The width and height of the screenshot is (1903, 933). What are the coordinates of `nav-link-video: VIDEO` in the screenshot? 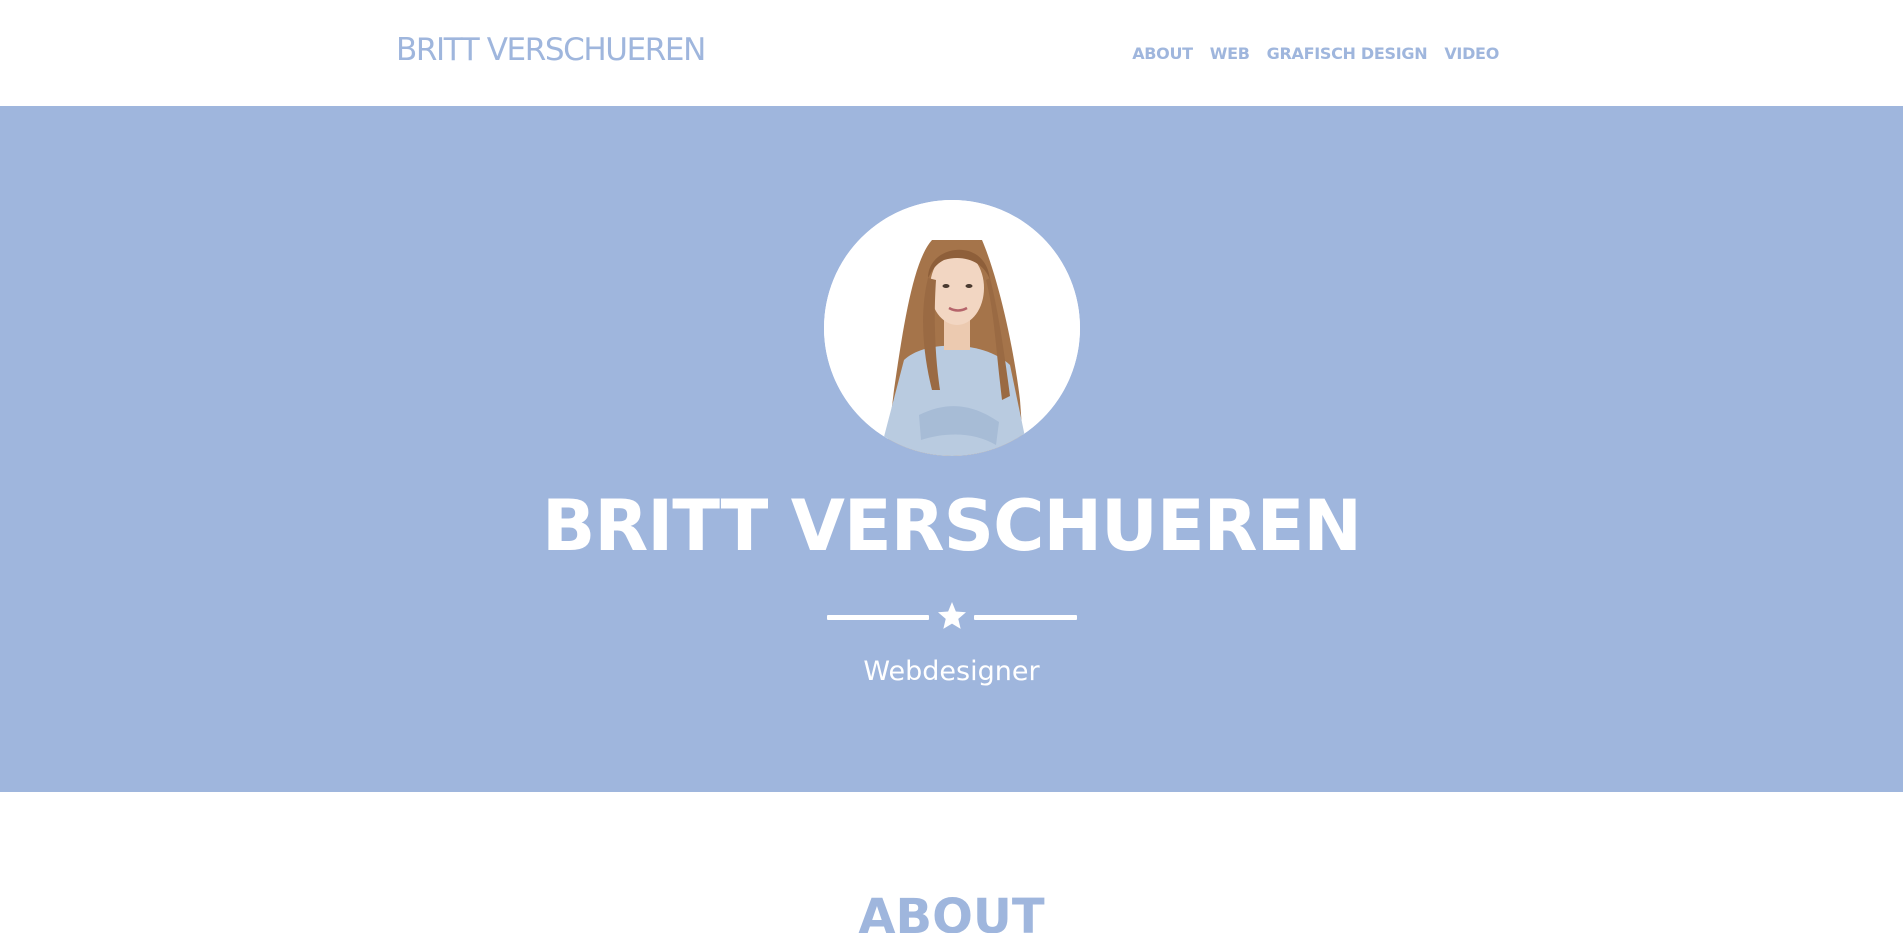 It's located at (1471, 53).